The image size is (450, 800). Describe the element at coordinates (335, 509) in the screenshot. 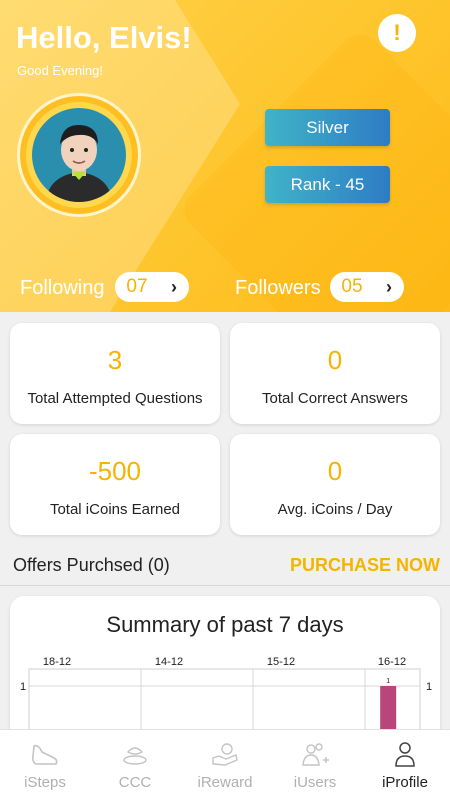

I see `stat-label: Avg. iCoins / Day` at that location.